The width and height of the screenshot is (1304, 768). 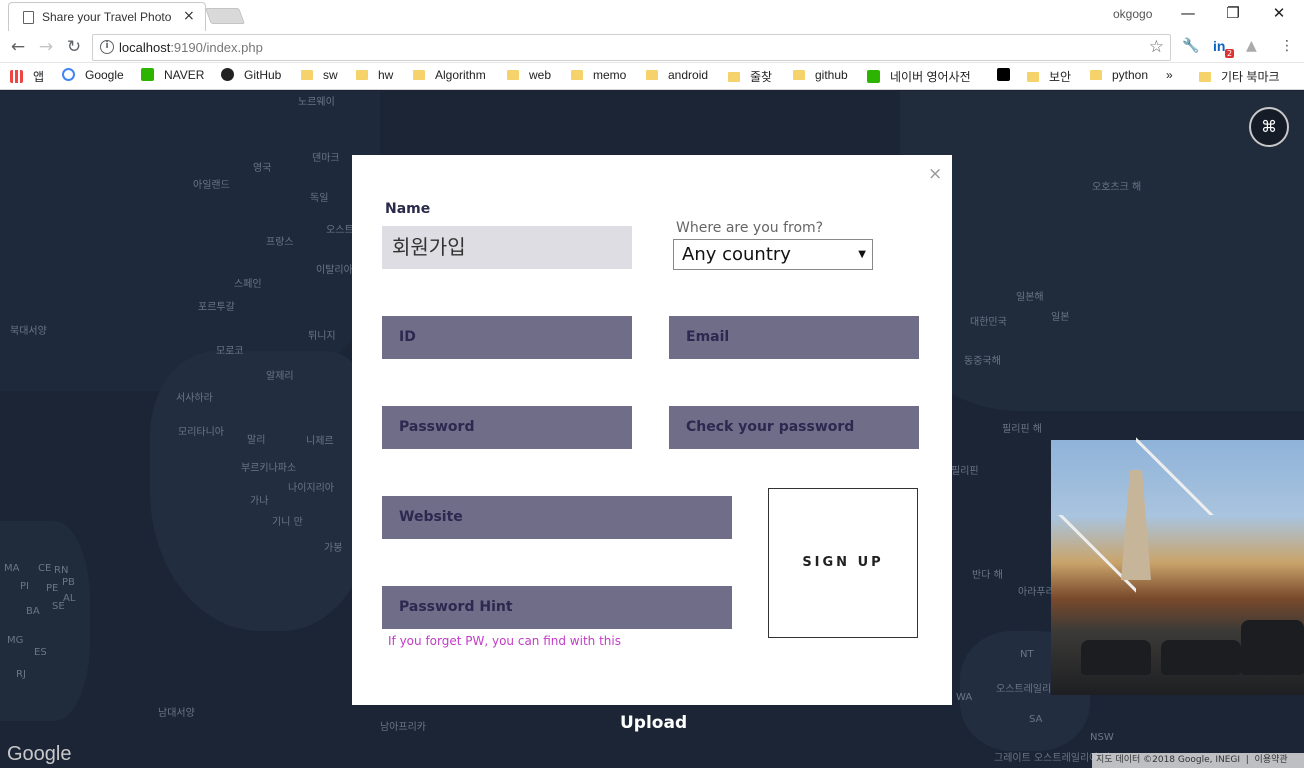 I want to click on bookmark-google: Google, so click(x=93, y=75).